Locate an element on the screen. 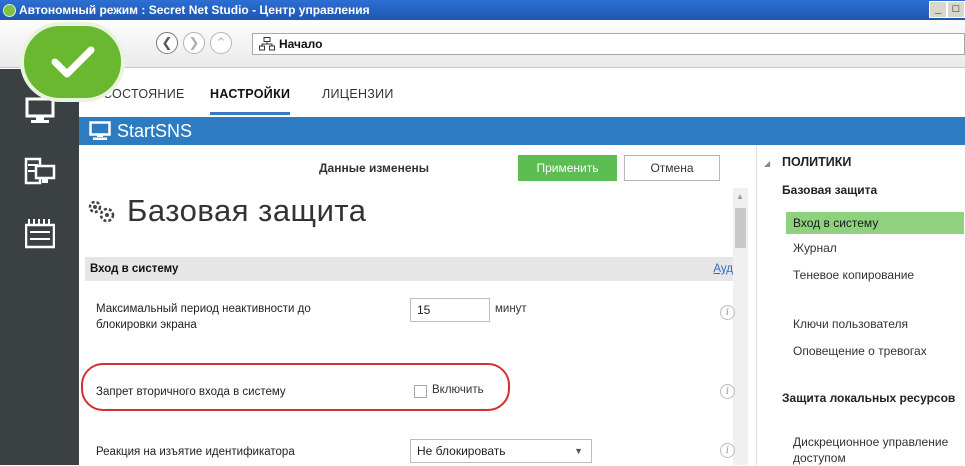  address-text: Начало is located at coordinates (301, 44).